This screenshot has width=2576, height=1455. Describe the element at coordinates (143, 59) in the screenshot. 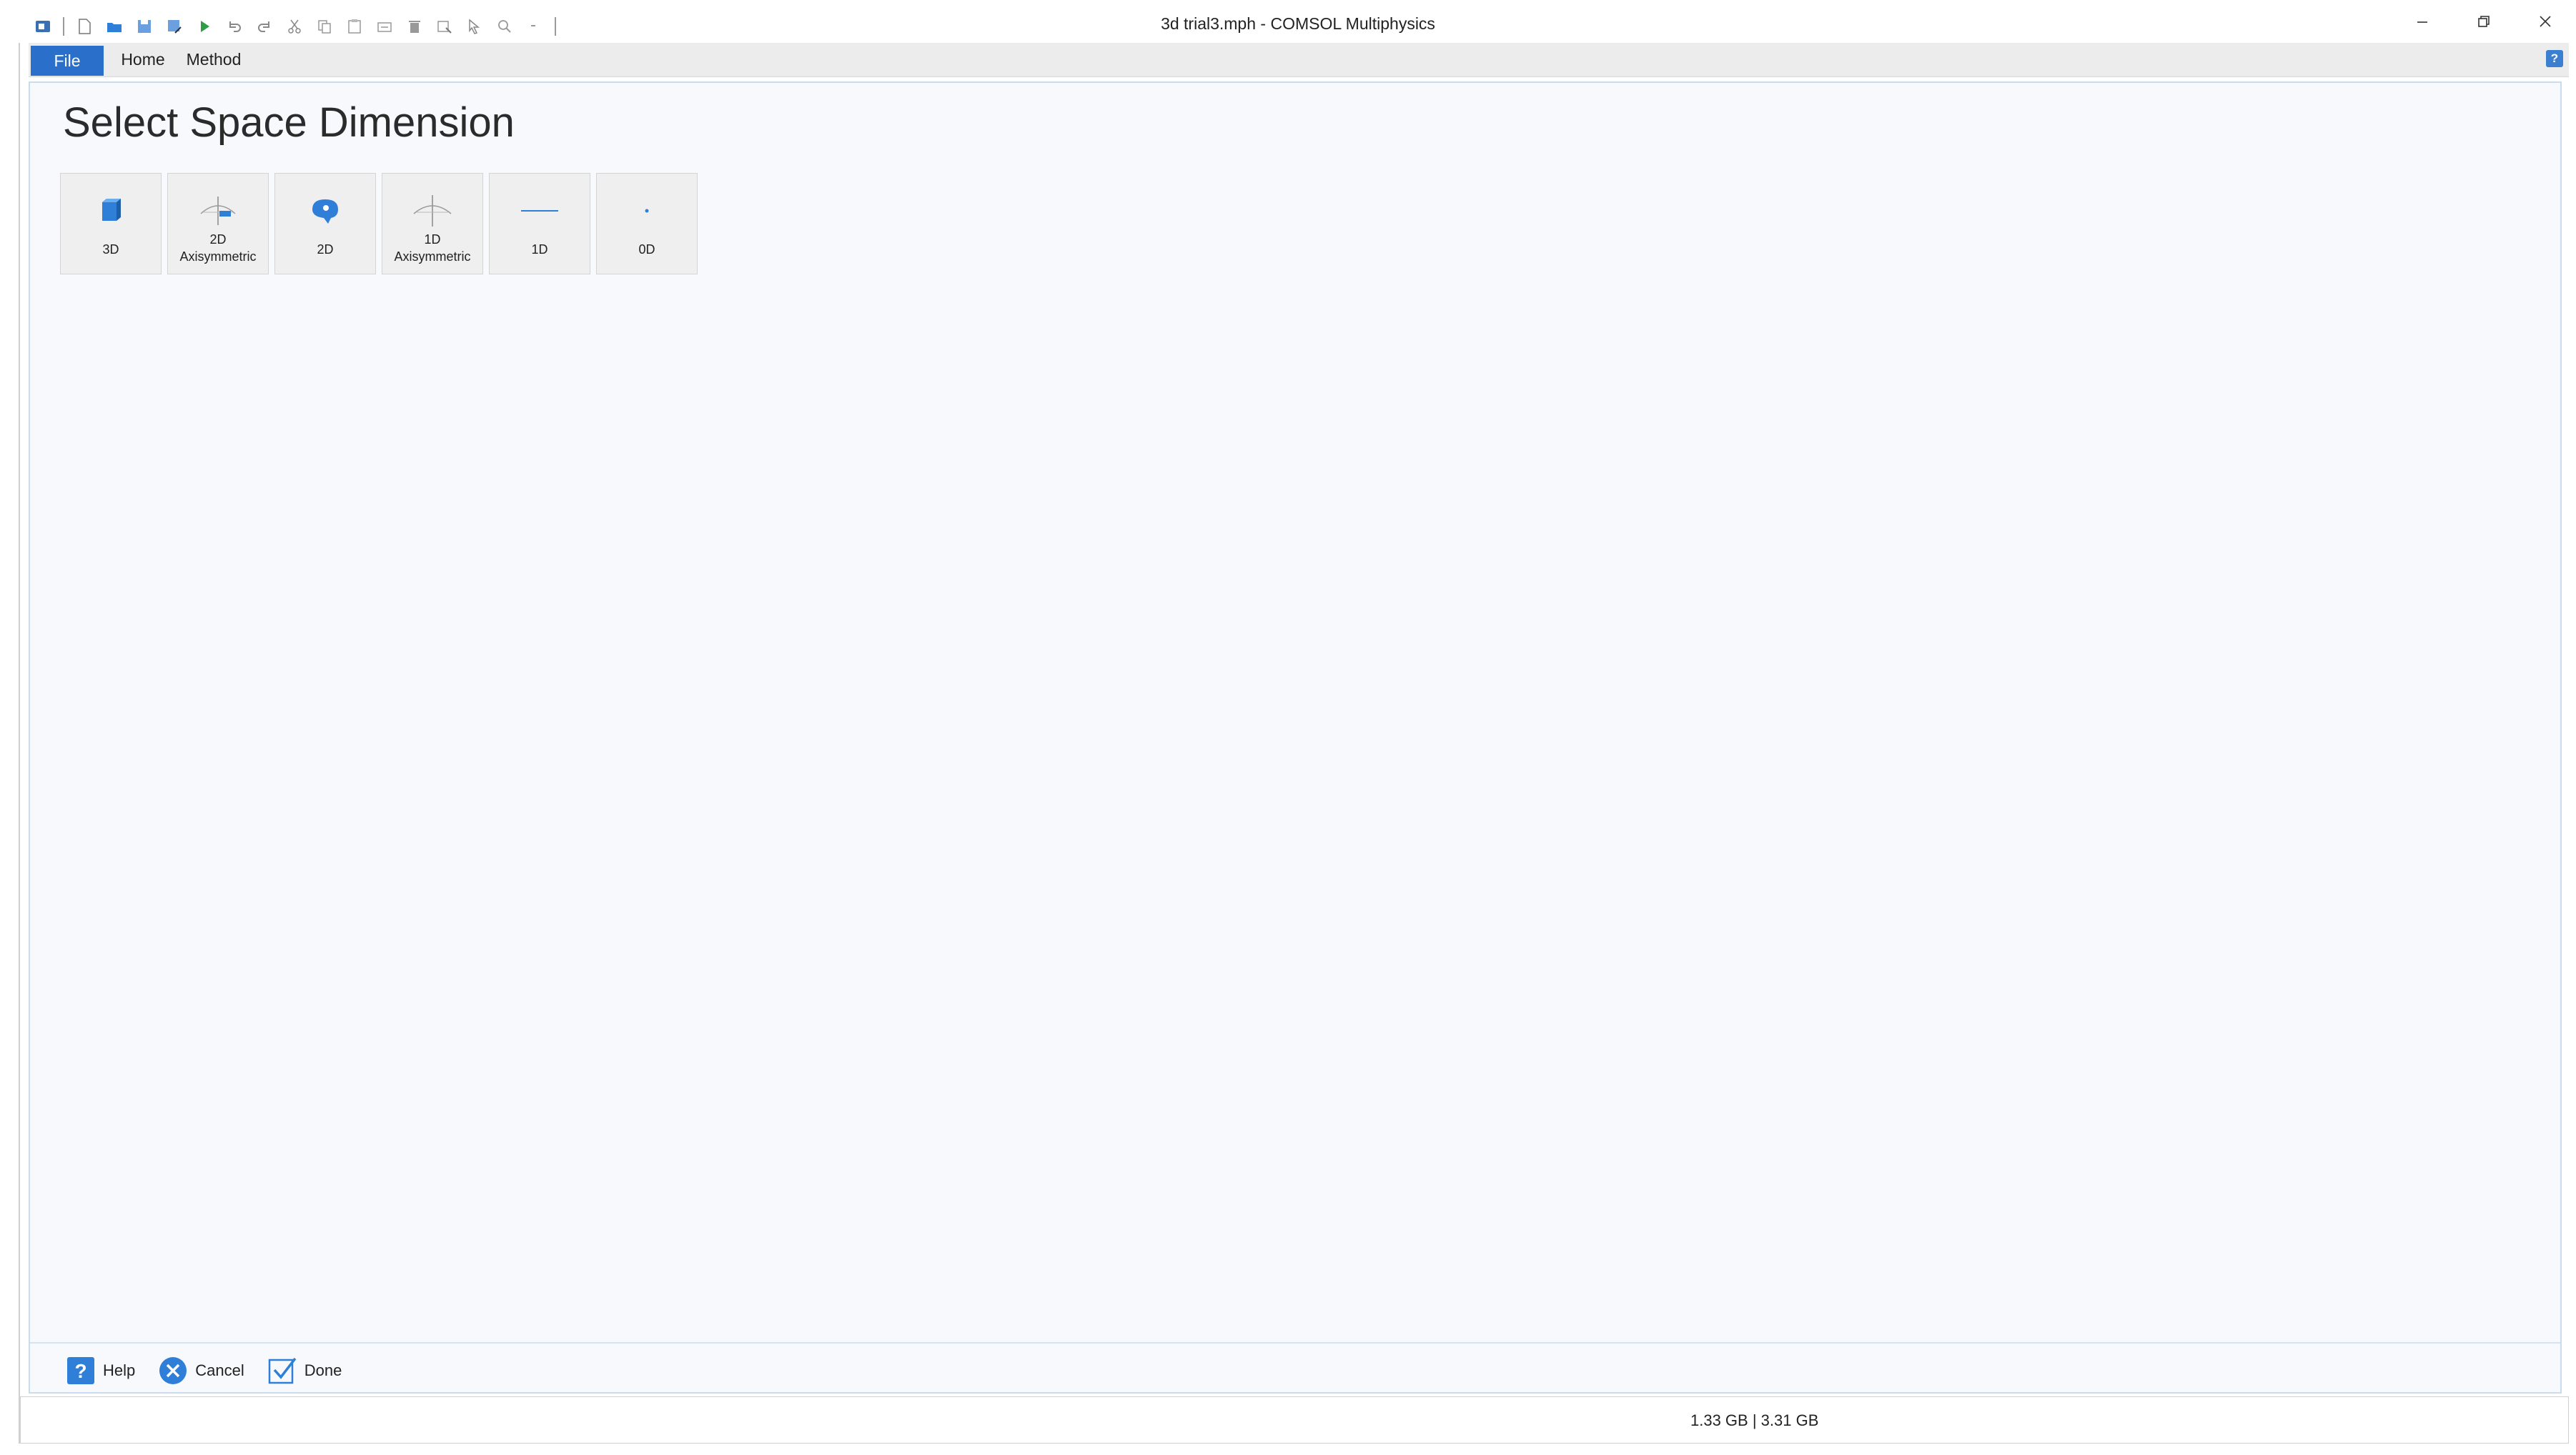

I see `tab-home: Home` at that location.